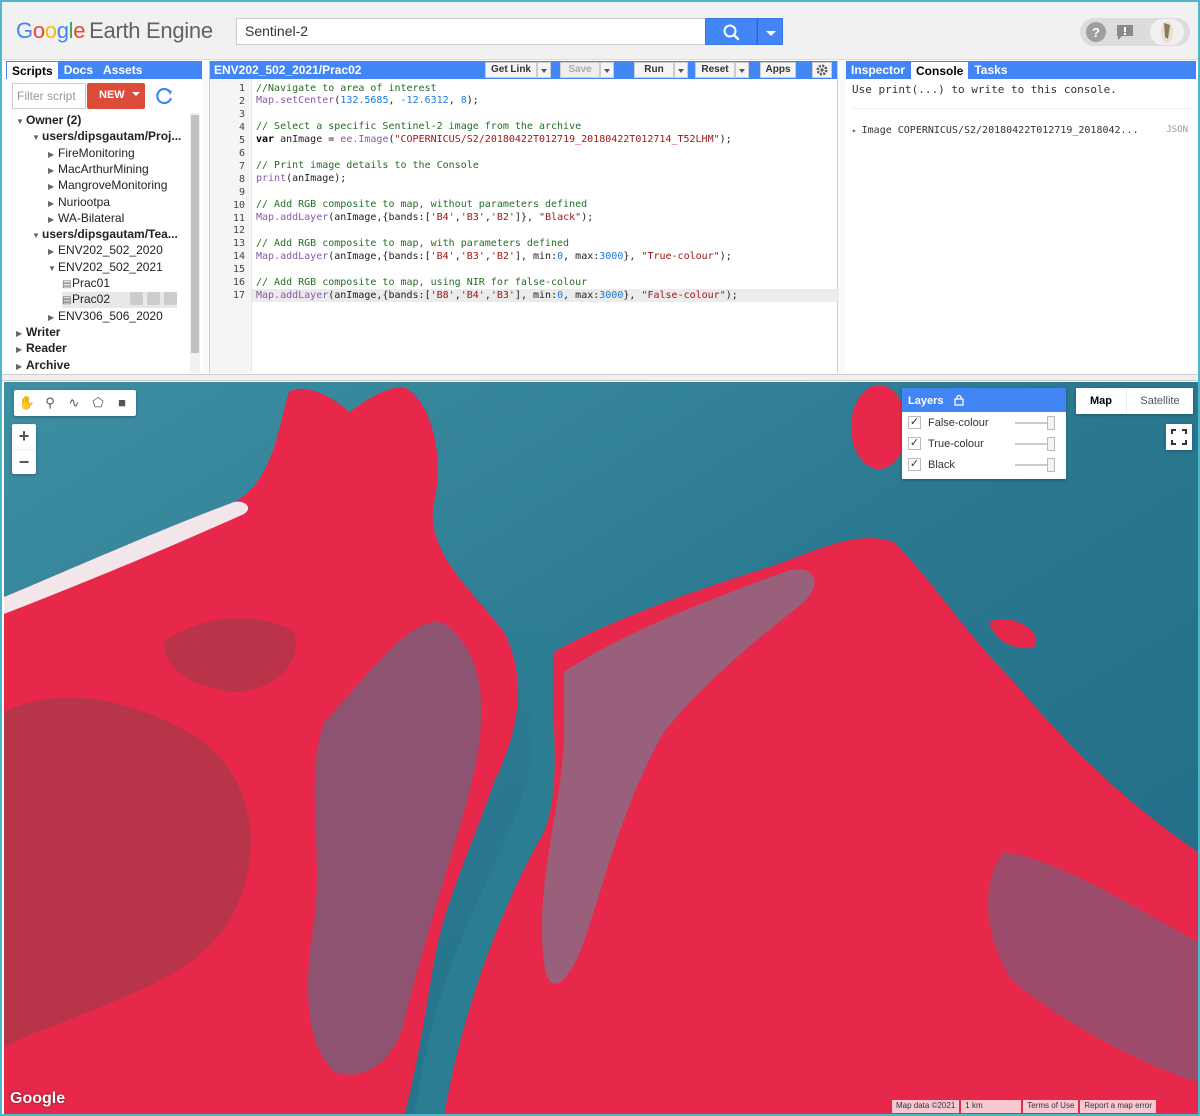  Describe the element at coordinates (1118, 1106) in the screenshot. I see `report-error-link: Report a map error` at that location.